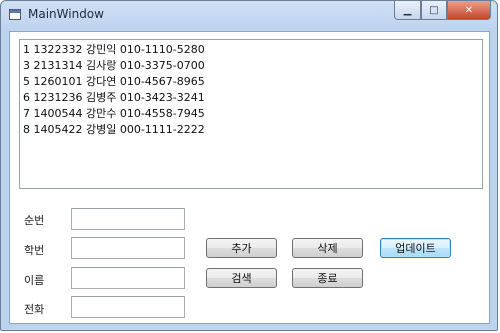  Describe the element at coordinates (34, 309) in the screenshot. I see `phone-label: 전화` at that location.